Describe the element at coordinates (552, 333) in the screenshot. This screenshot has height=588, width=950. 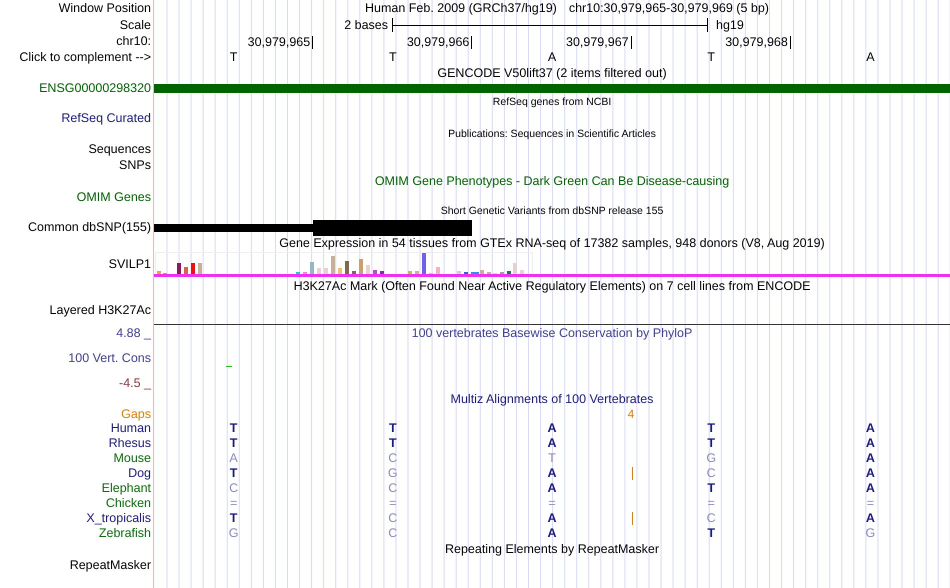
I see `track-title: 100 vertebrates Basewise Conservation by PhyloP` at that location.